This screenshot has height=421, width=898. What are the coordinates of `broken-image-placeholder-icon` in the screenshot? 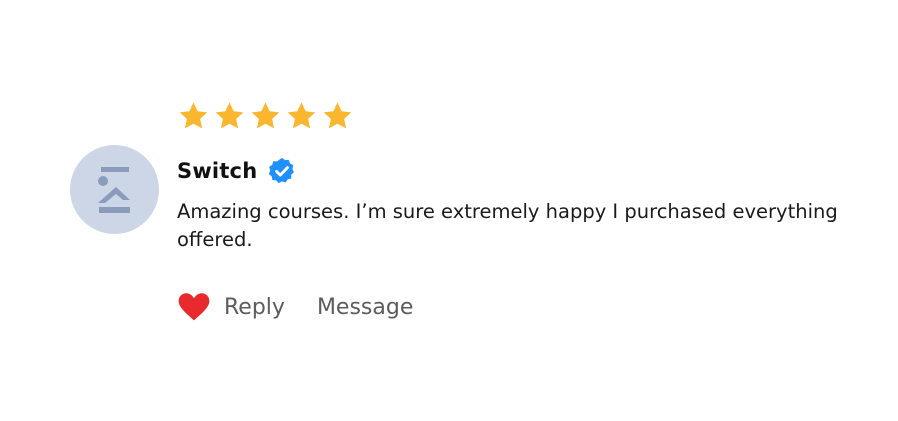 It's located at (114, 190).